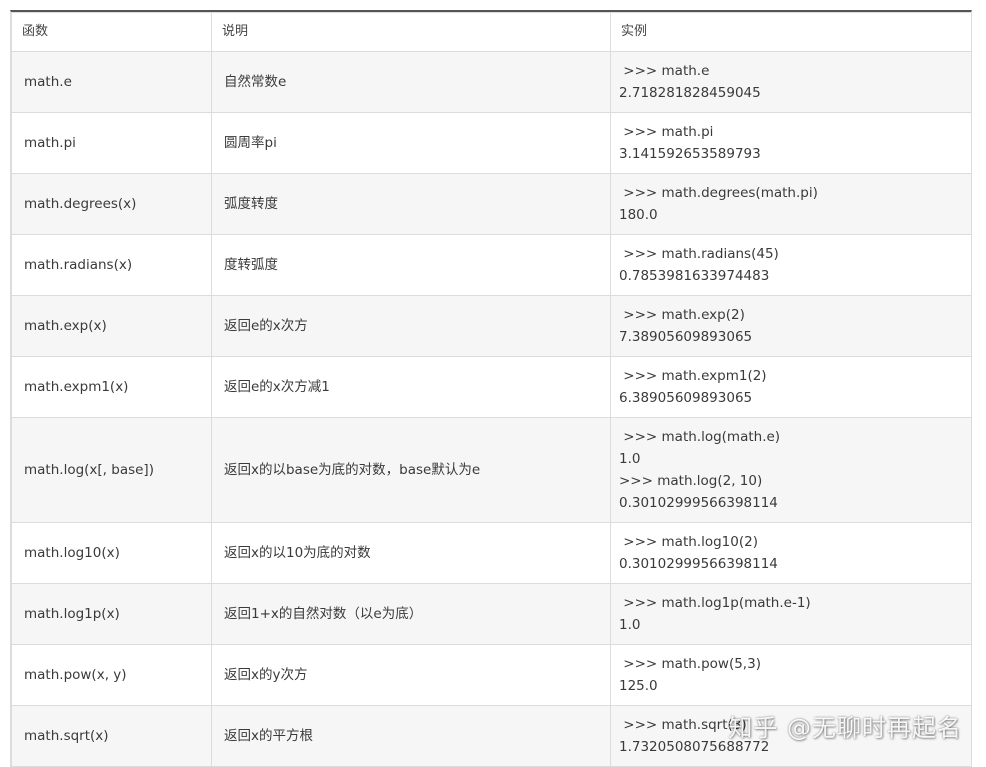 The height and width of the screenshot is (767, 986). What do you see at coordinates (411, 553) in the screenshot?
I see `description-cell: 返回x的以10为底的对数` at bounding box center [411, 553].